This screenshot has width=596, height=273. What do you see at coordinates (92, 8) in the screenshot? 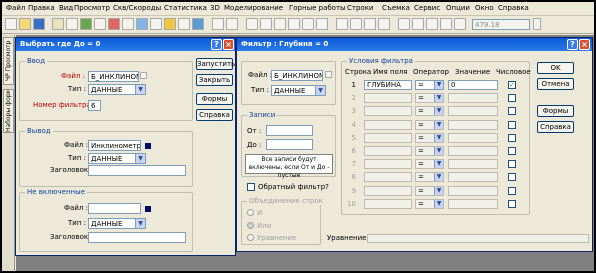
I see `menu-preview: Просмотр` at bounding box center [92, 8].